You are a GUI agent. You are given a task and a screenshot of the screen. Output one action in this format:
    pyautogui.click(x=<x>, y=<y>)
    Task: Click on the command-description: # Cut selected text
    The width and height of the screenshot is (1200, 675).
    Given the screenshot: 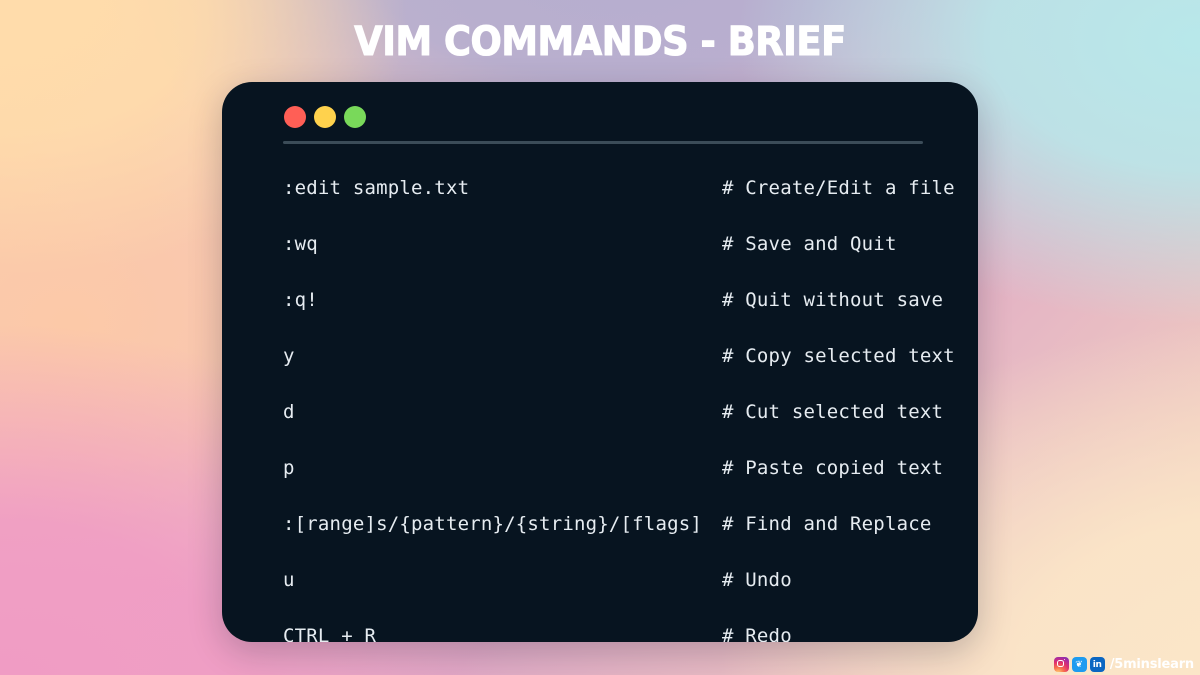 What is the action you would take?
    pyautogui.click(x=833, y=412)
    